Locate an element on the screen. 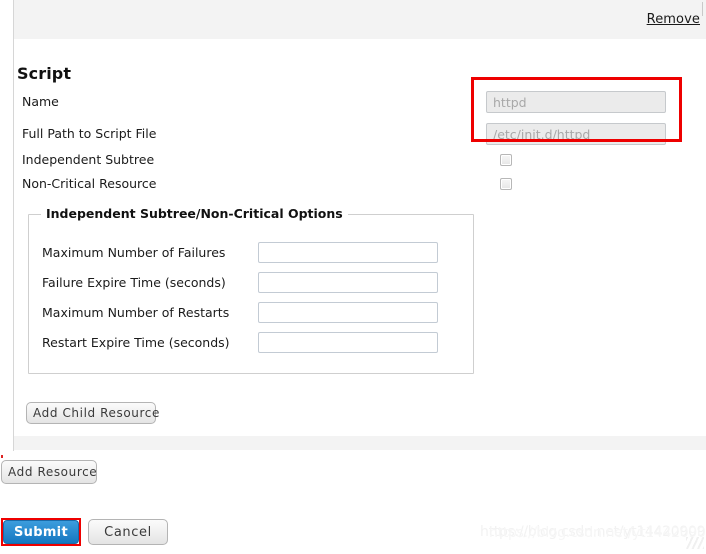  form-row-non-critical-resource: Non-Critical Resource is located at coordinates (360, 186).